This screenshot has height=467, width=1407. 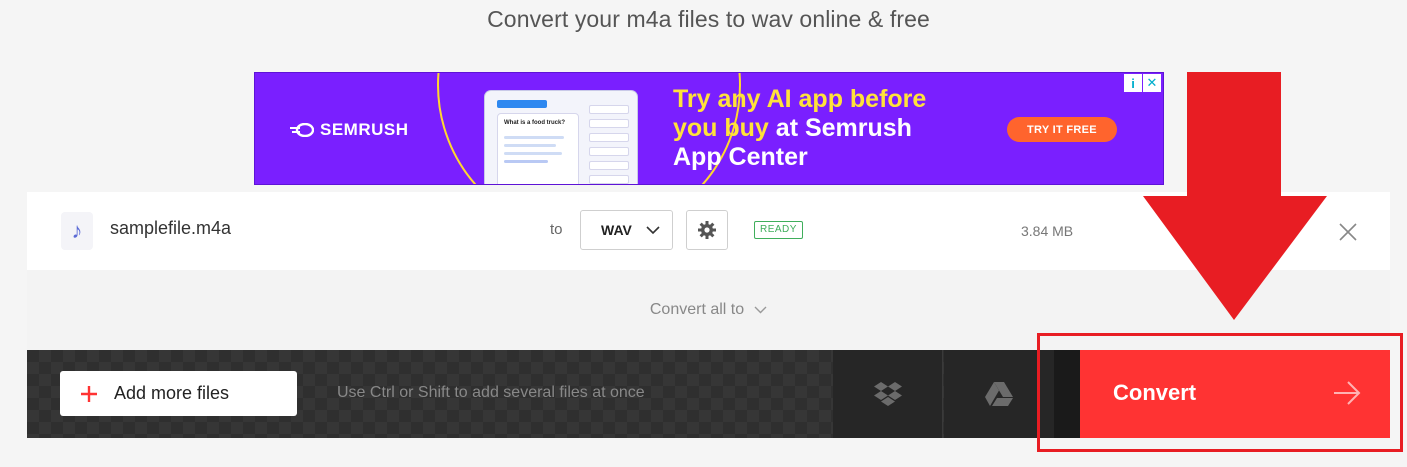 What do you see at coordinates (1348, 232) in the screenshot?
I see `close-icon` at bounding box center [1348, 232].